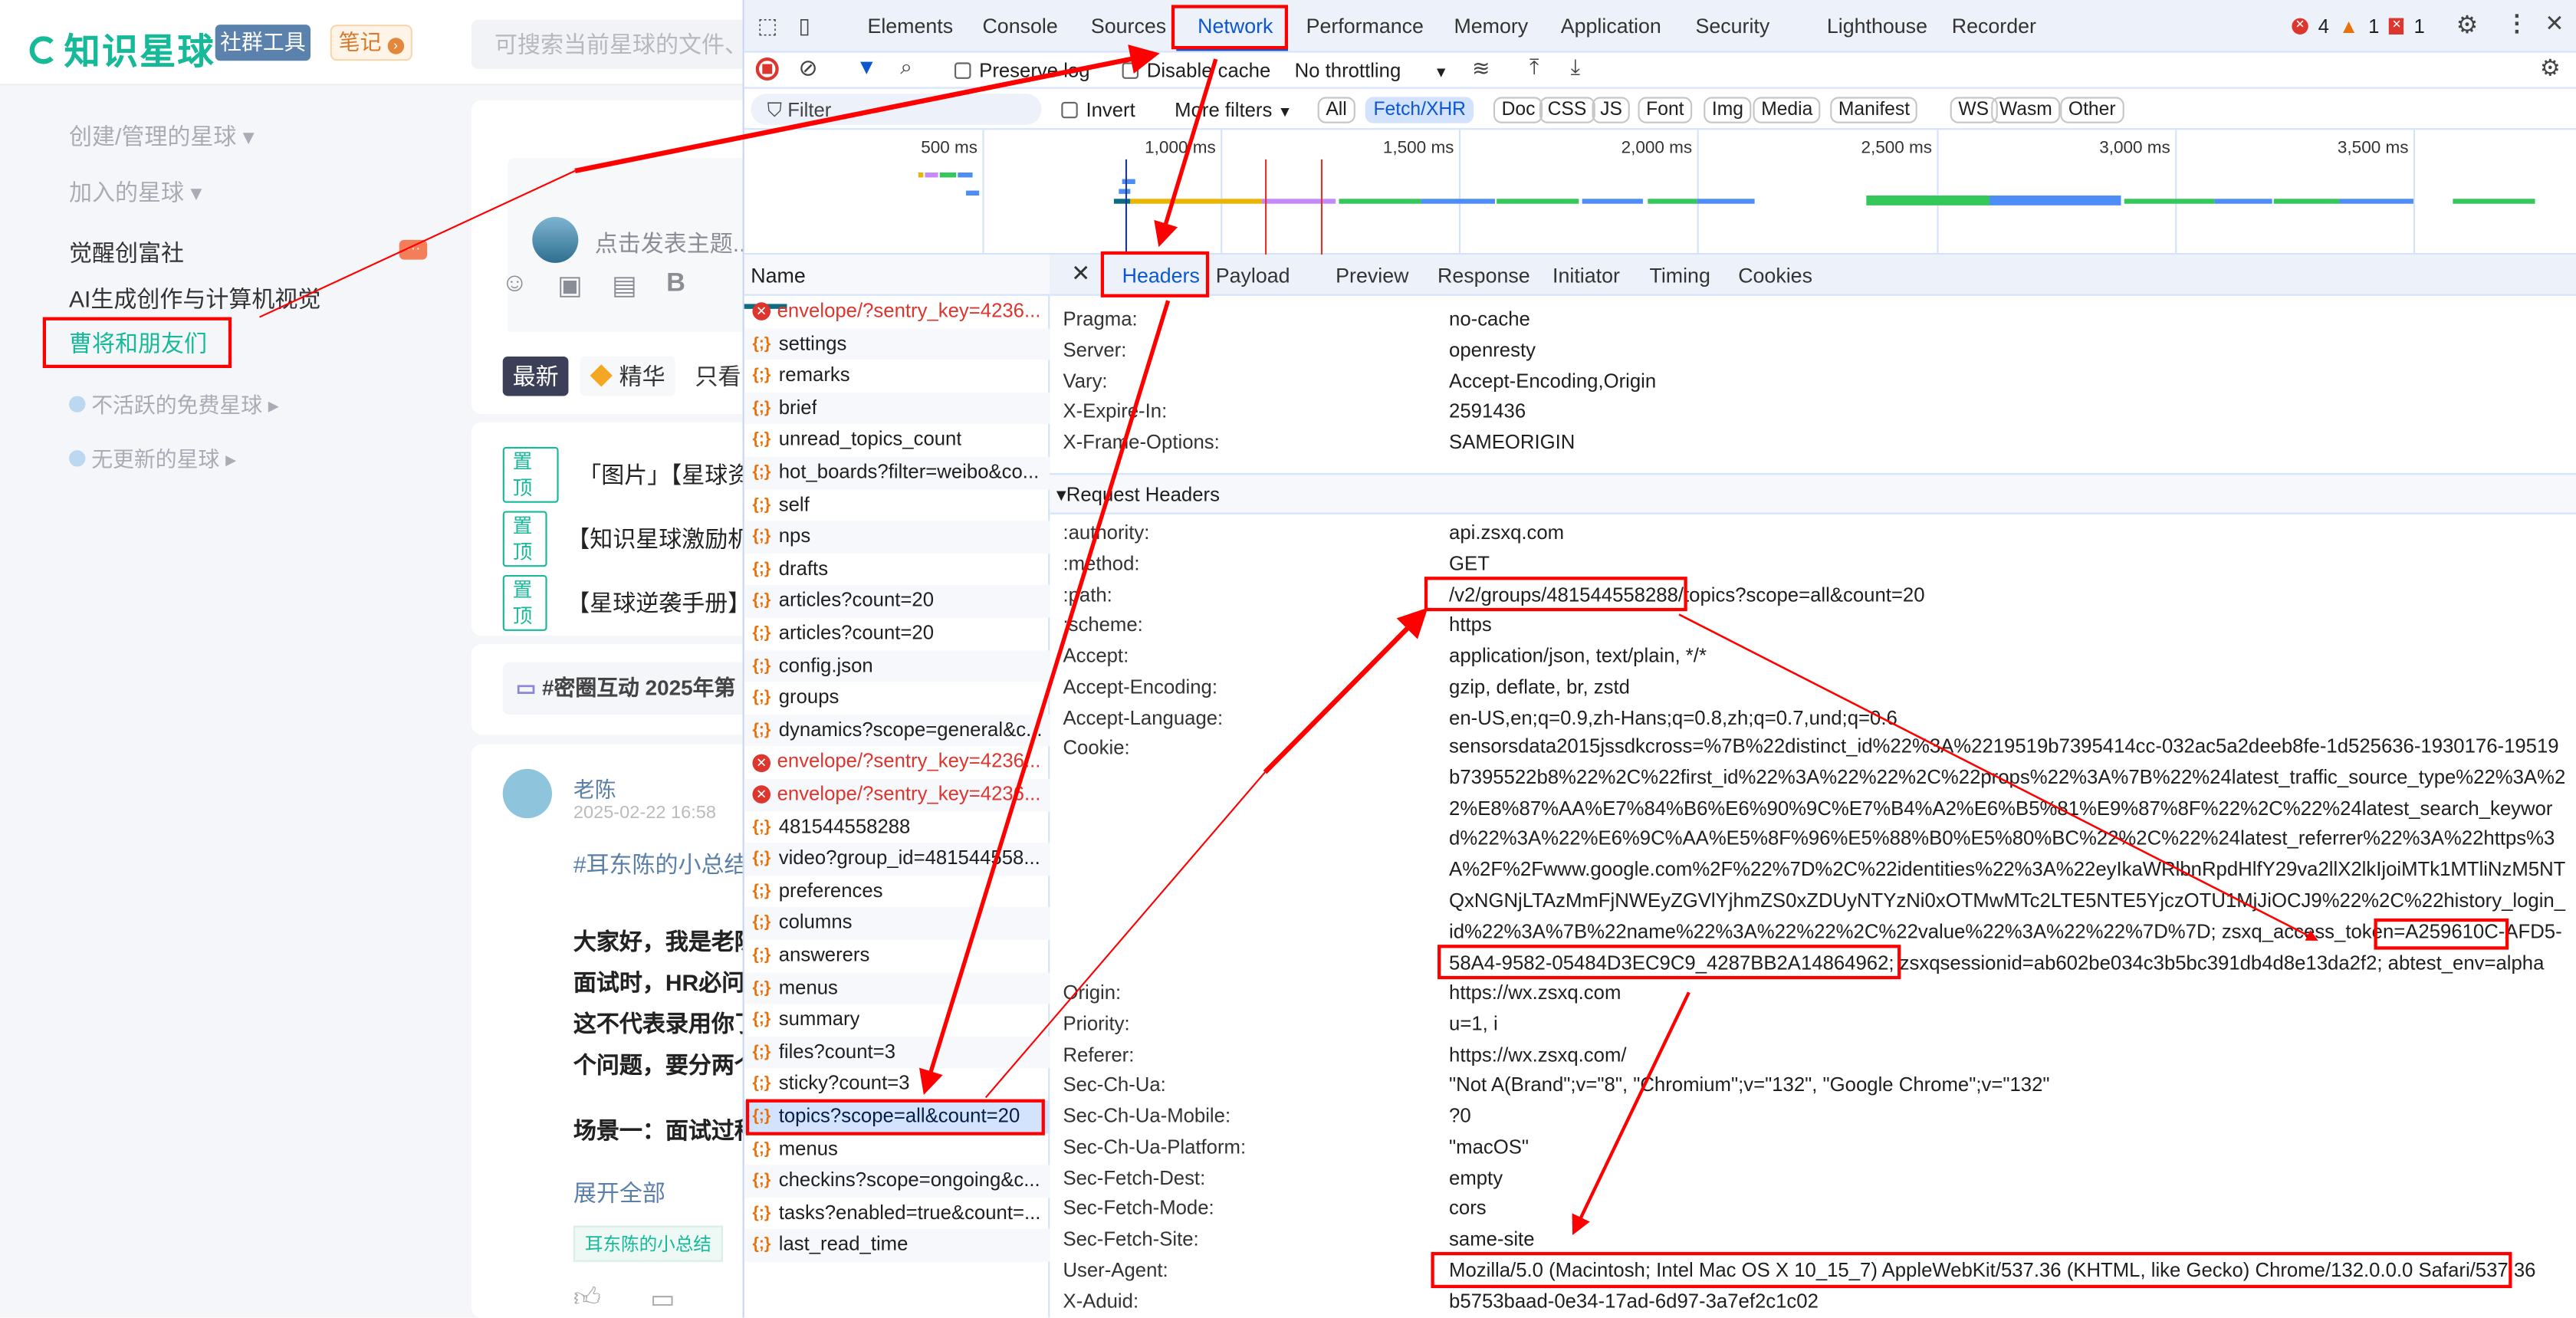  What do you see at coordinates (767, 26) in the screenshot?
I see `inspect-element-icon: ⬚` at bounding box center [767, 26].